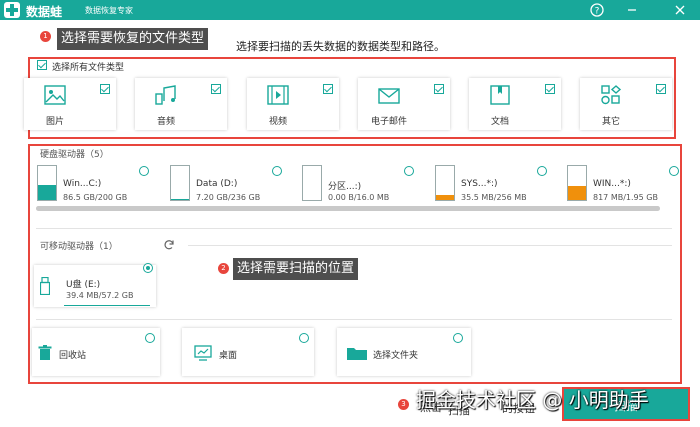 The image size is (700, 427). I want to click on hard-drive-item: Win...C:) 86.5 GB/200 GB, so click(100, 185).